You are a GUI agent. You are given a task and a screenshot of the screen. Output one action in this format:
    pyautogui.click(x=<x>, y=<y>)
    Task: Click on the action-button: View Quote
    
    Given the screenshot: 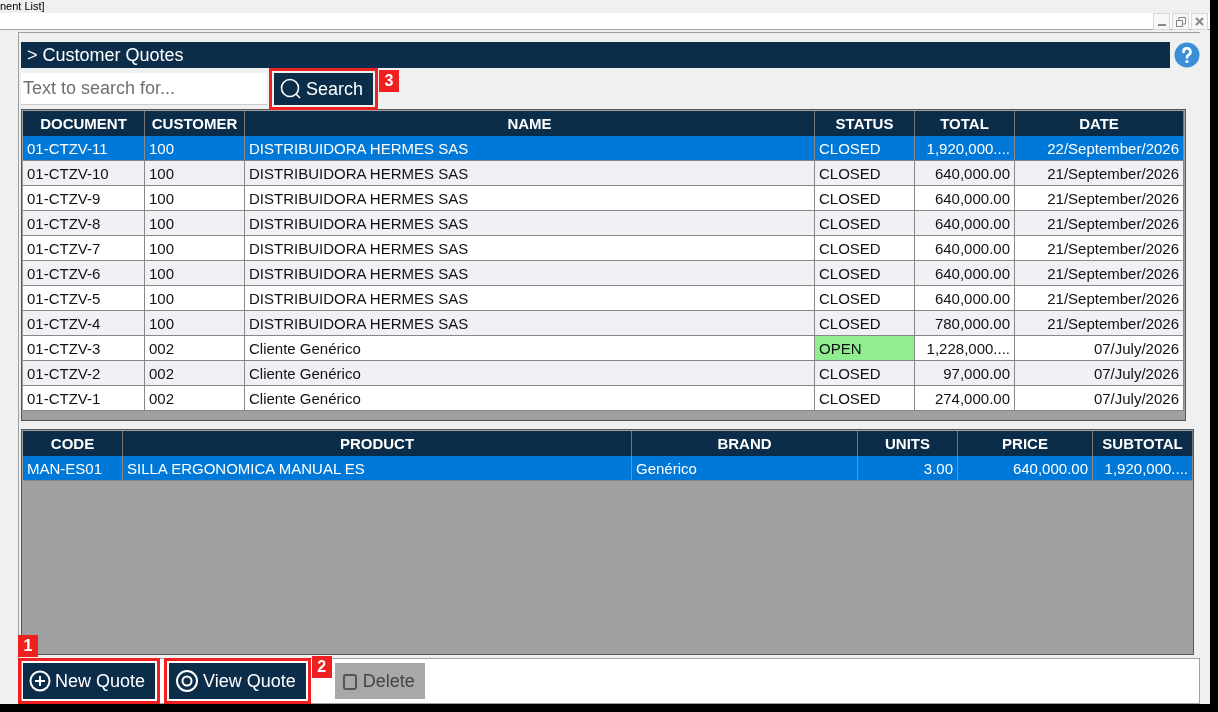 What is the action you would take?
    pyautogui.click(x=237, y=681)
    